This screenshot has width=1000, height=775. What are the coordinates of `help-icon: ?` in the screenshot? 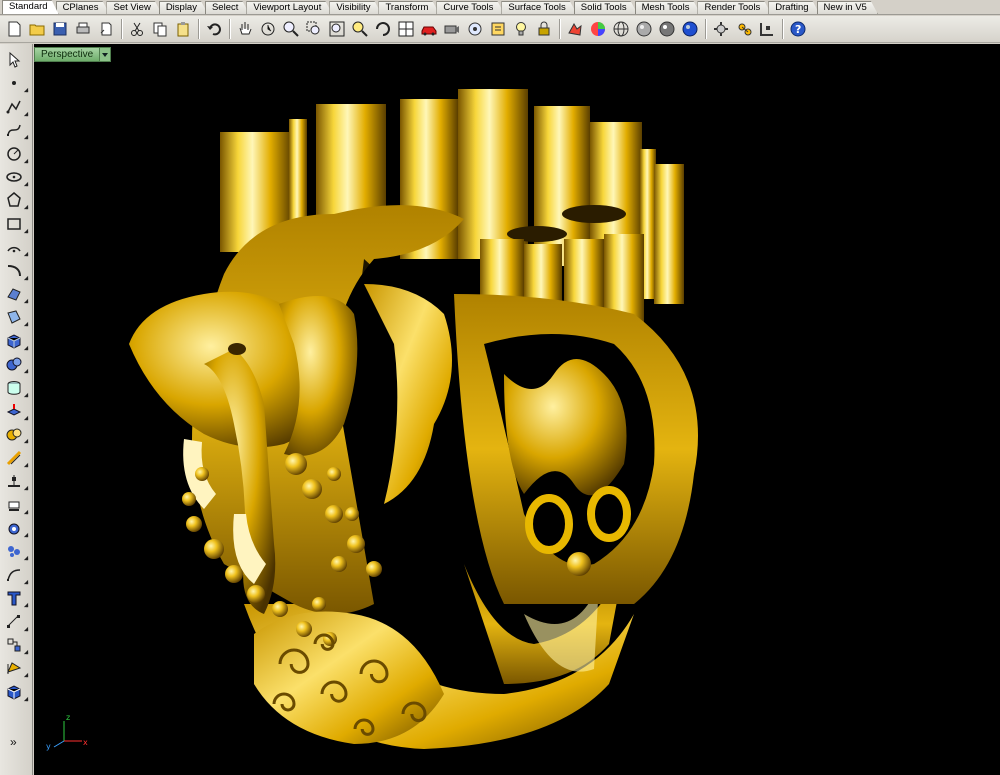 It's located at (798, 29).